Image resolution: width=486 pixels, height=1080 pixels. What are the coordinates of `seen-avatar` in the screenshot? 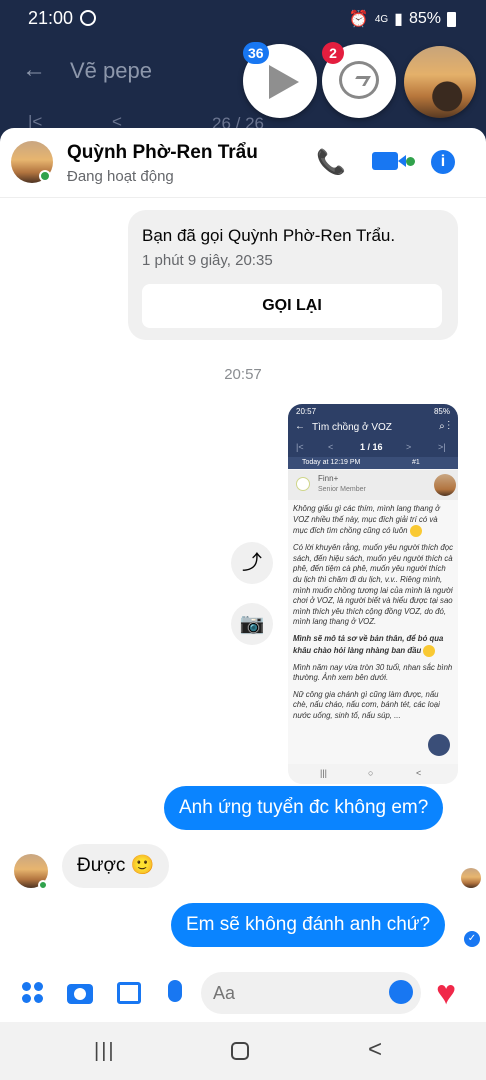 It's located at (471, 878).